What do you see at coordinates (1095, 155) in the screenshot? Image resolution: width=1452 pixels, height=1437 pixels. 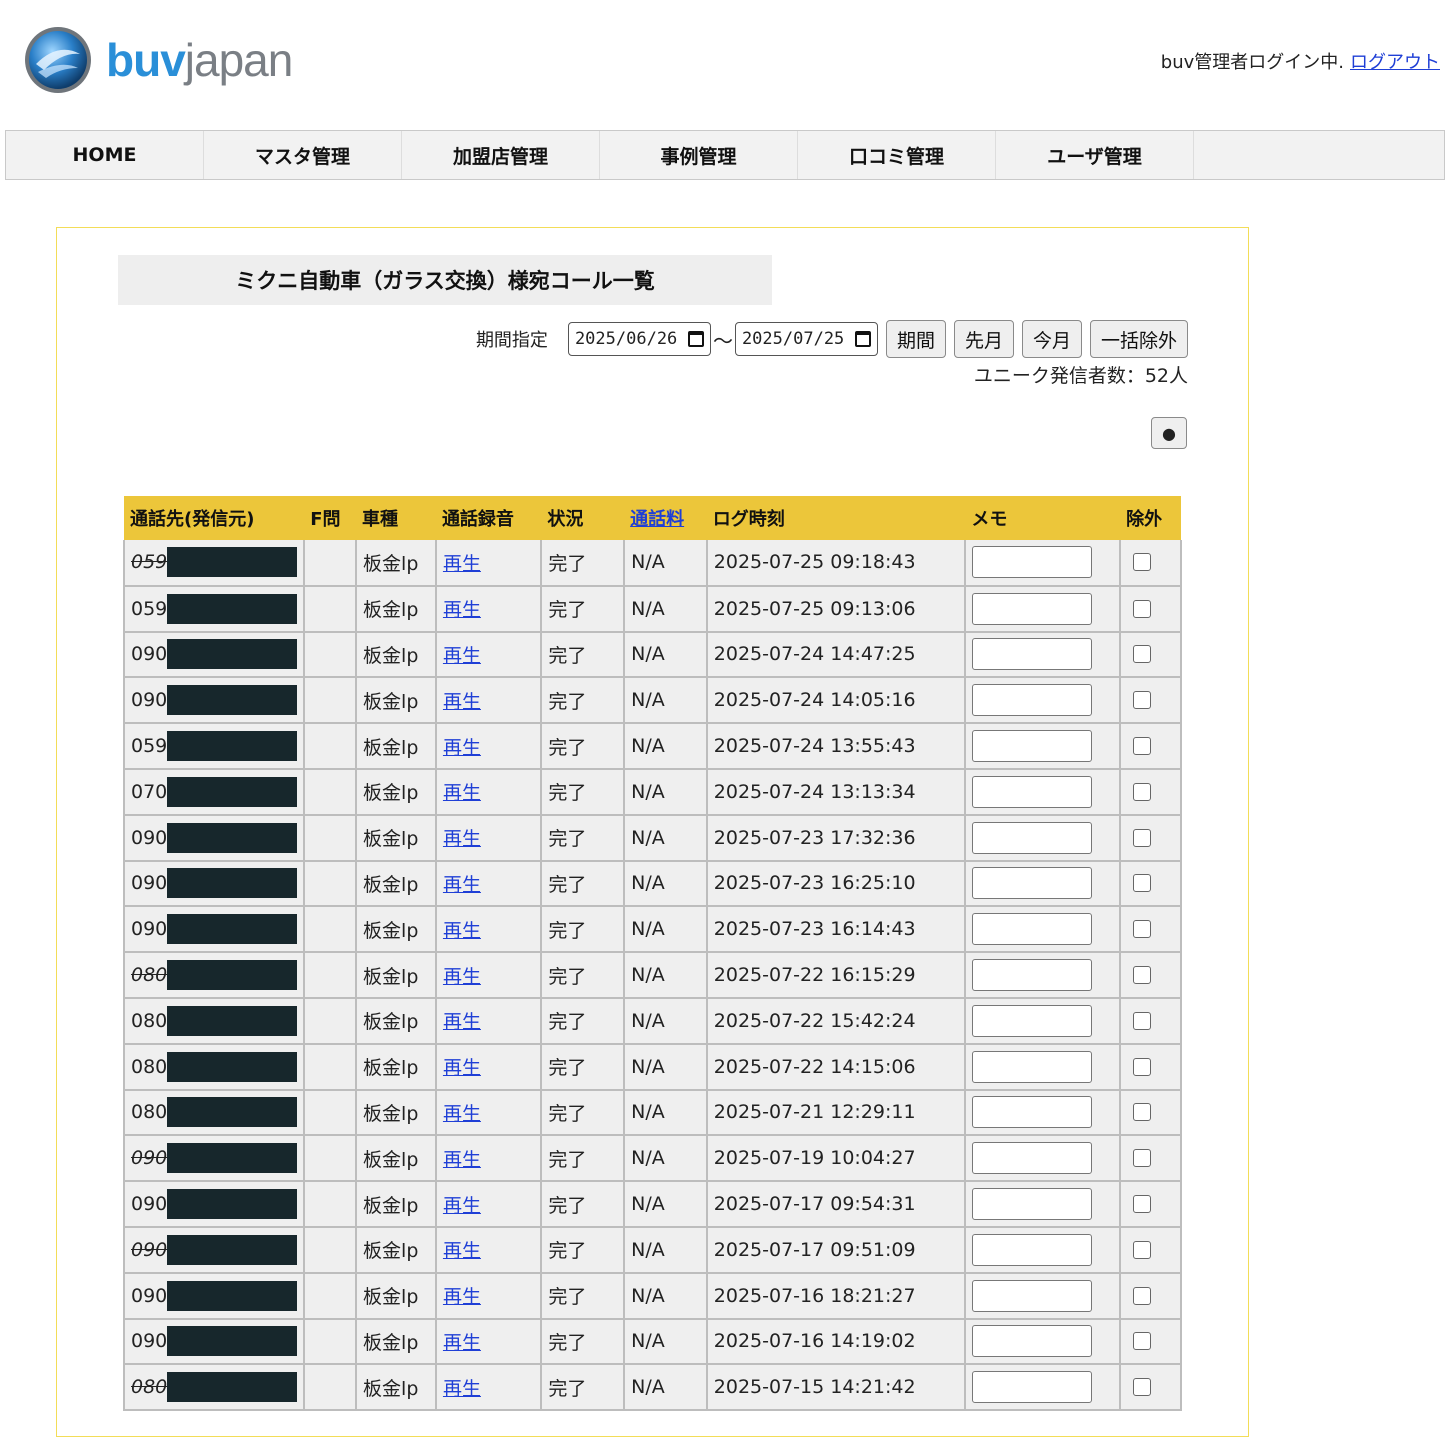 I see `nav-item-users: ユーザ管理` at bounding box center [1095, 155].